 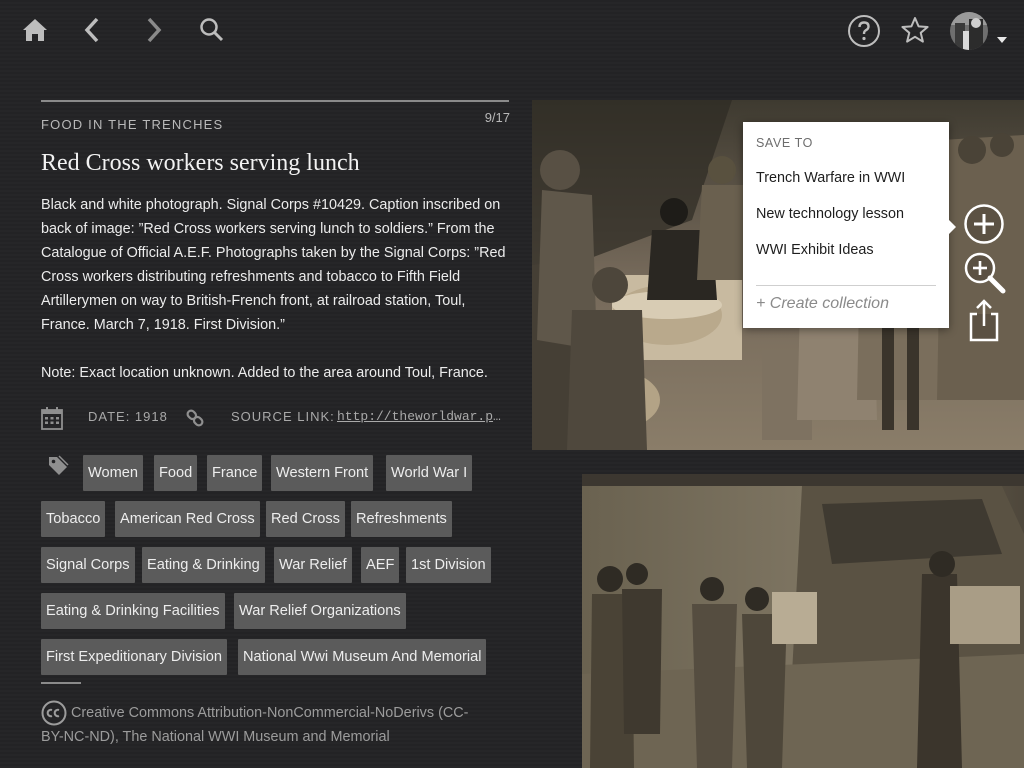 I want to click on tag-chip: National Wwi Museum And Memorial, so click(x=362, y=657).